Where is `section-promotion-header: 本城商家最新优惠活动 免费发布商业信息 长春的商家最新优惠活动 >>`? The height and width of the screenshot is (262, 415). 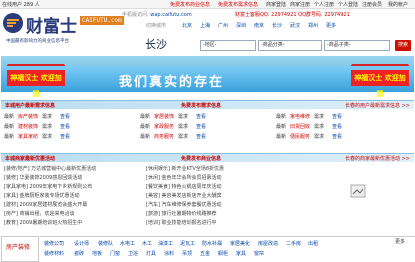
section-promotion-header: 本城商家最新优惠活动 免费发布商业信息 长春的商家最新优惠活动 >> is located at coordinates (207, 157).